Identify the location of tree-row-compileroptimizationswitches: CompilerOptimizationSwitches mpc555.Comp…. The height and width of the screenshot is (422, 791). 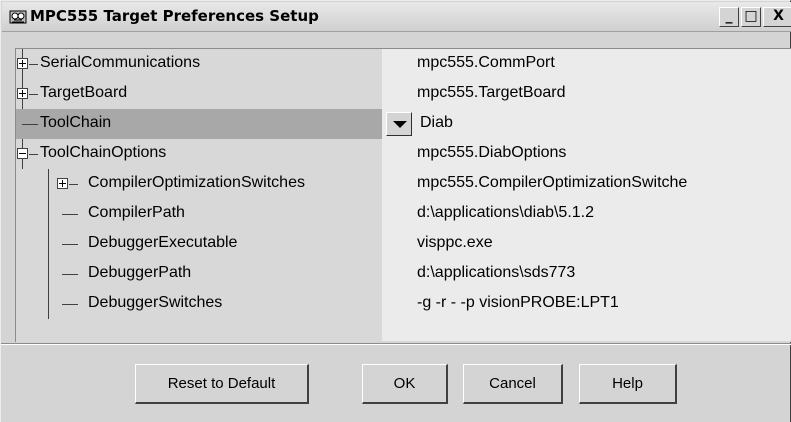
(403, 184).